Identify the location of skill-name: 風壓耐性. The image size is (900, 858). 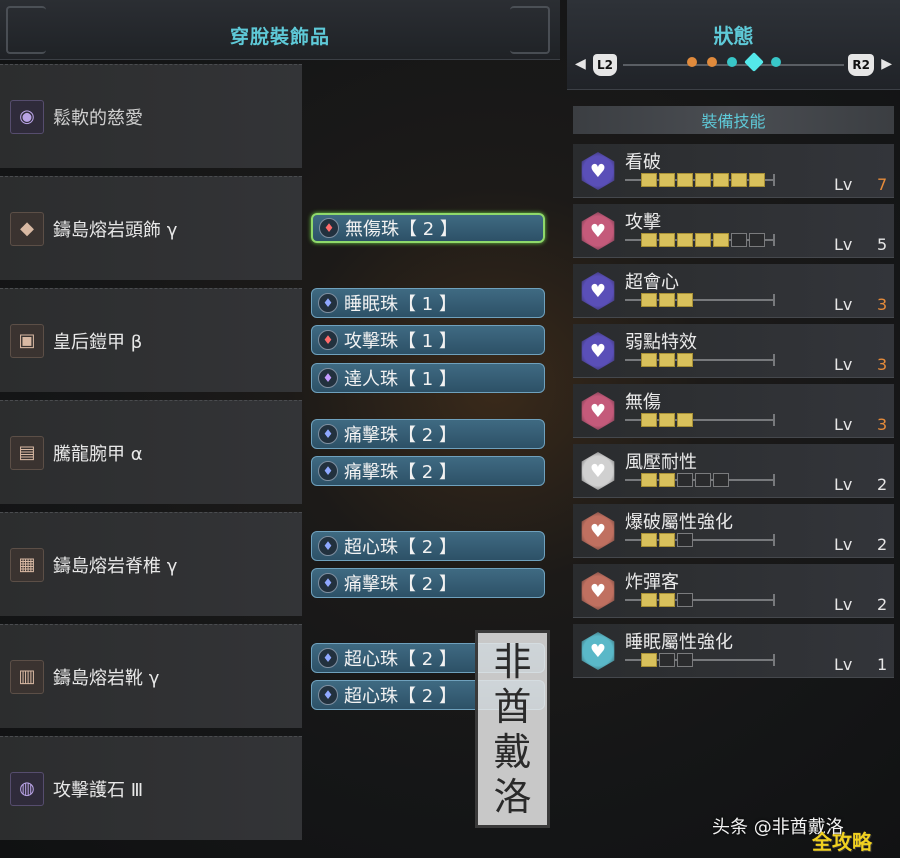
(661, 462).